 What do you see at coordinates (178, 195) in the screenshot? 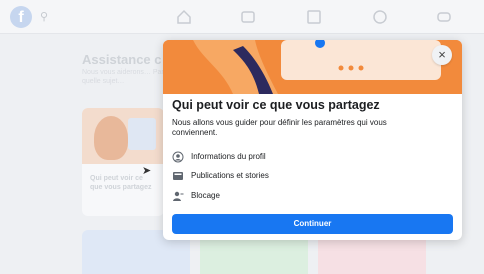
I see `block-user-icon` at bounding box center [178, 195].